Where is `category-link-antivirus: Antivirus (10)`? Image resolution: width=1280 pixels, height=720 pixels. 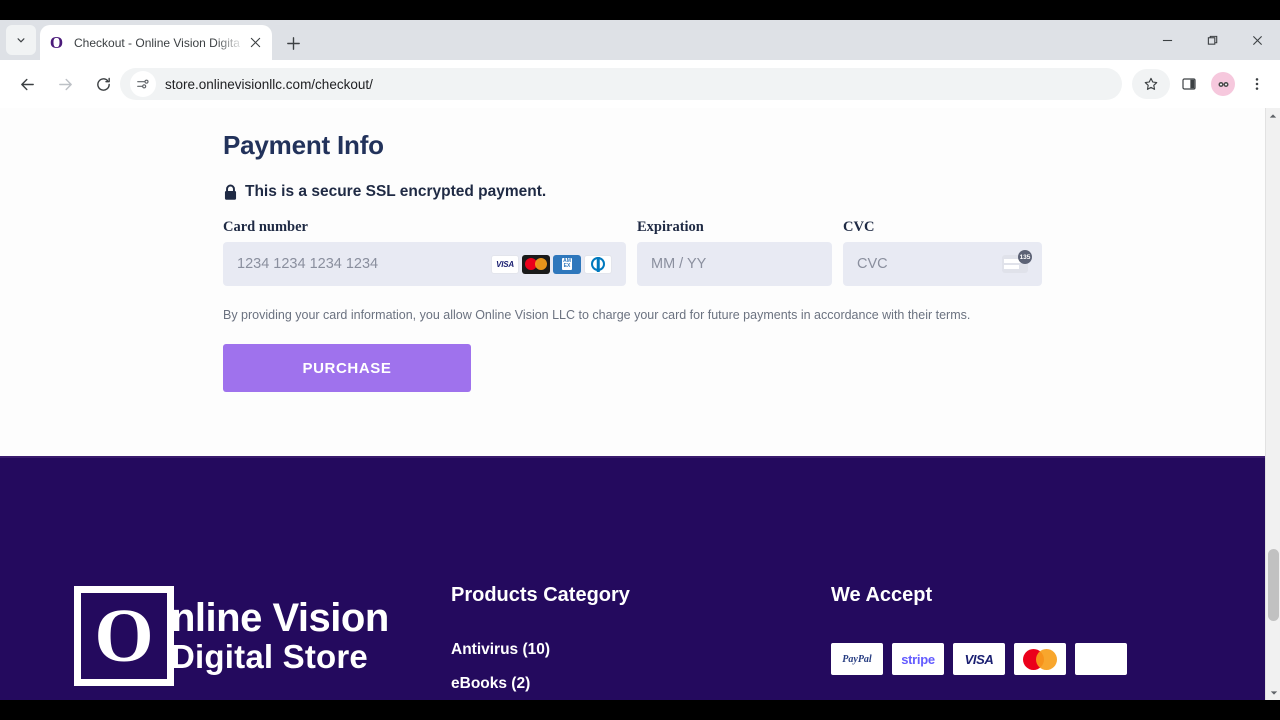 category-link-antivirus: Antivirus (10) is located at coordinates (540, 650).